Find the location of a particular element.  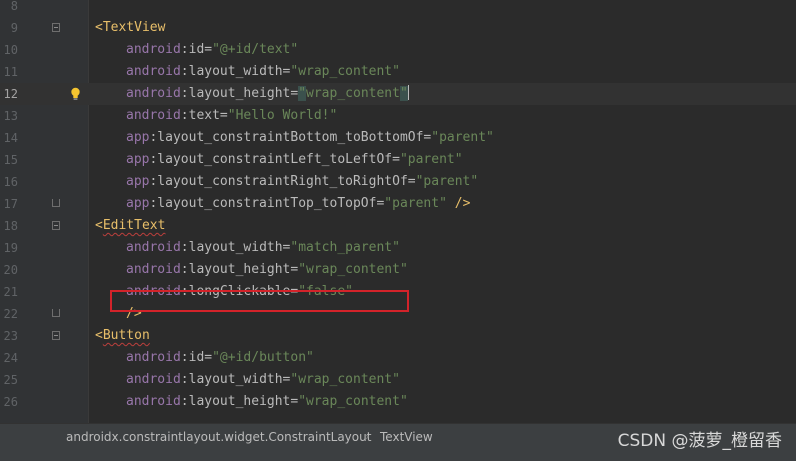

code-token: "match_parent" is located at coordinates (345, 247).